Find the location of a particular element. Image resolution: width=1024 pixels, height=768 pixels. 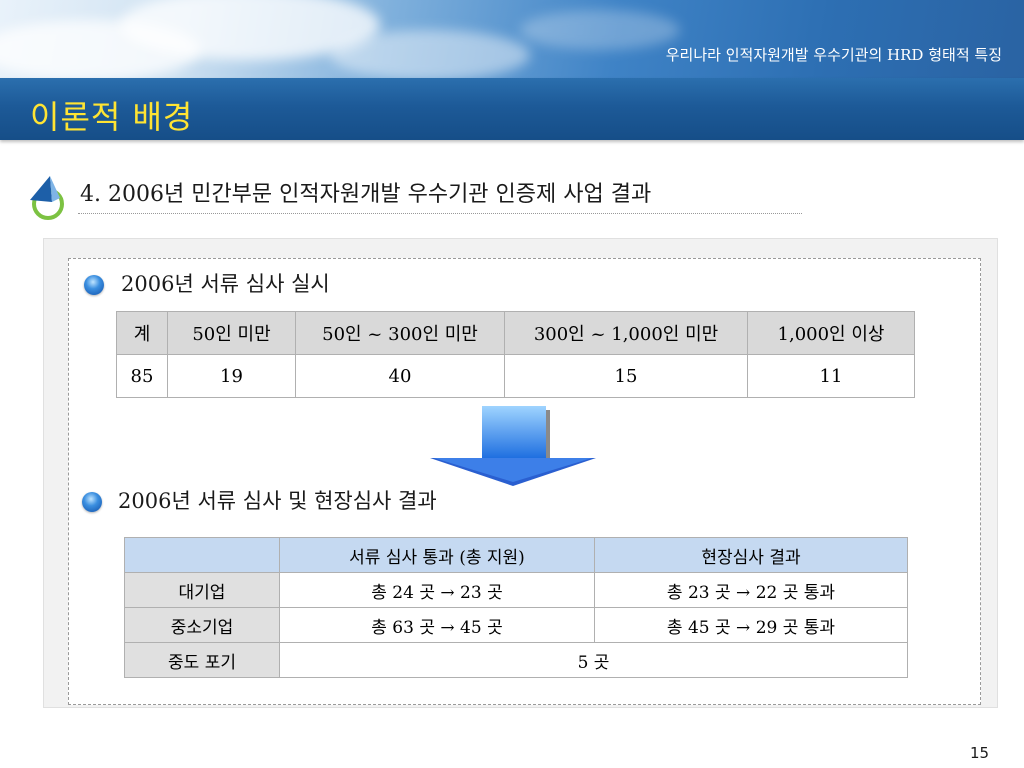

table-cell: 85 is located at coordinates (142, 376).